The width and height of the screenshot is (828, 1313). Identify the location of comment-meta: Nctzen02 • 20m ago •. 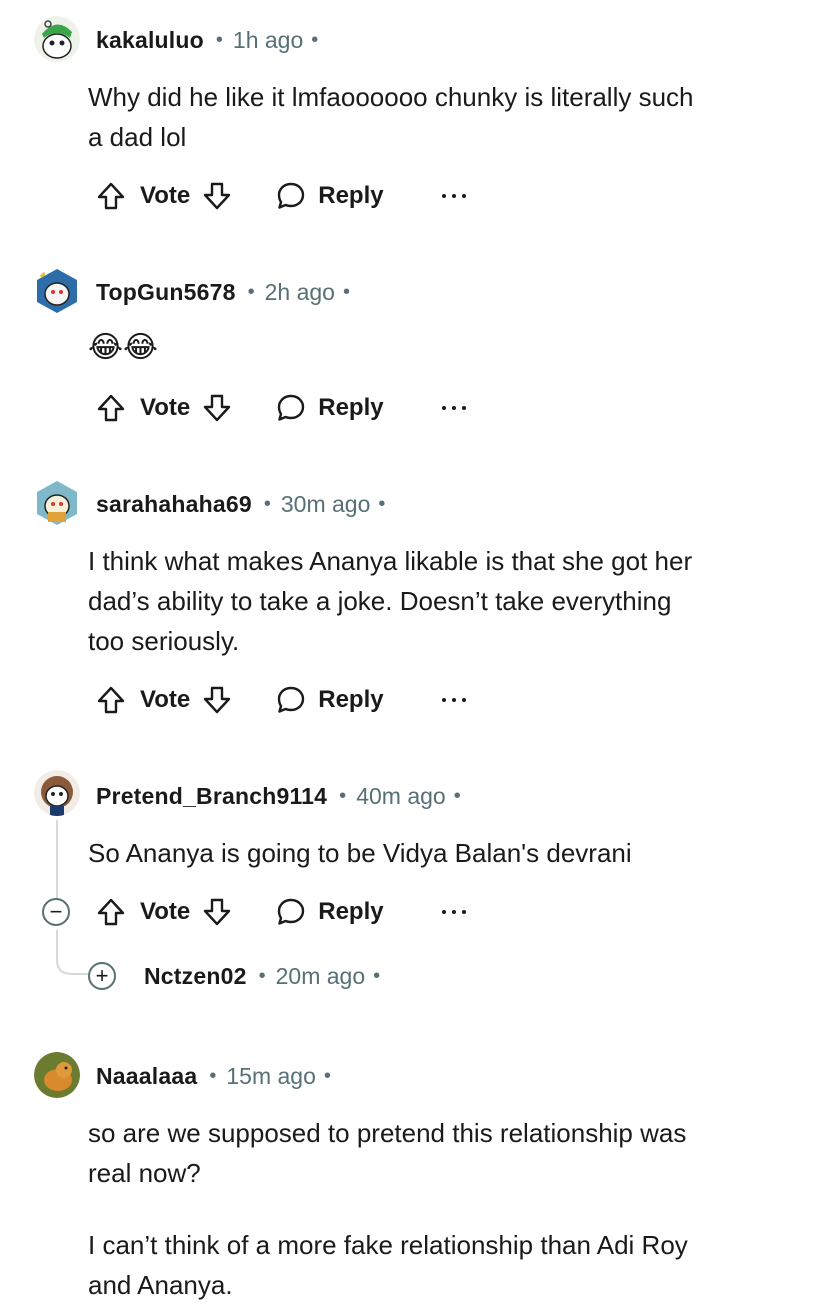
(262, 976).